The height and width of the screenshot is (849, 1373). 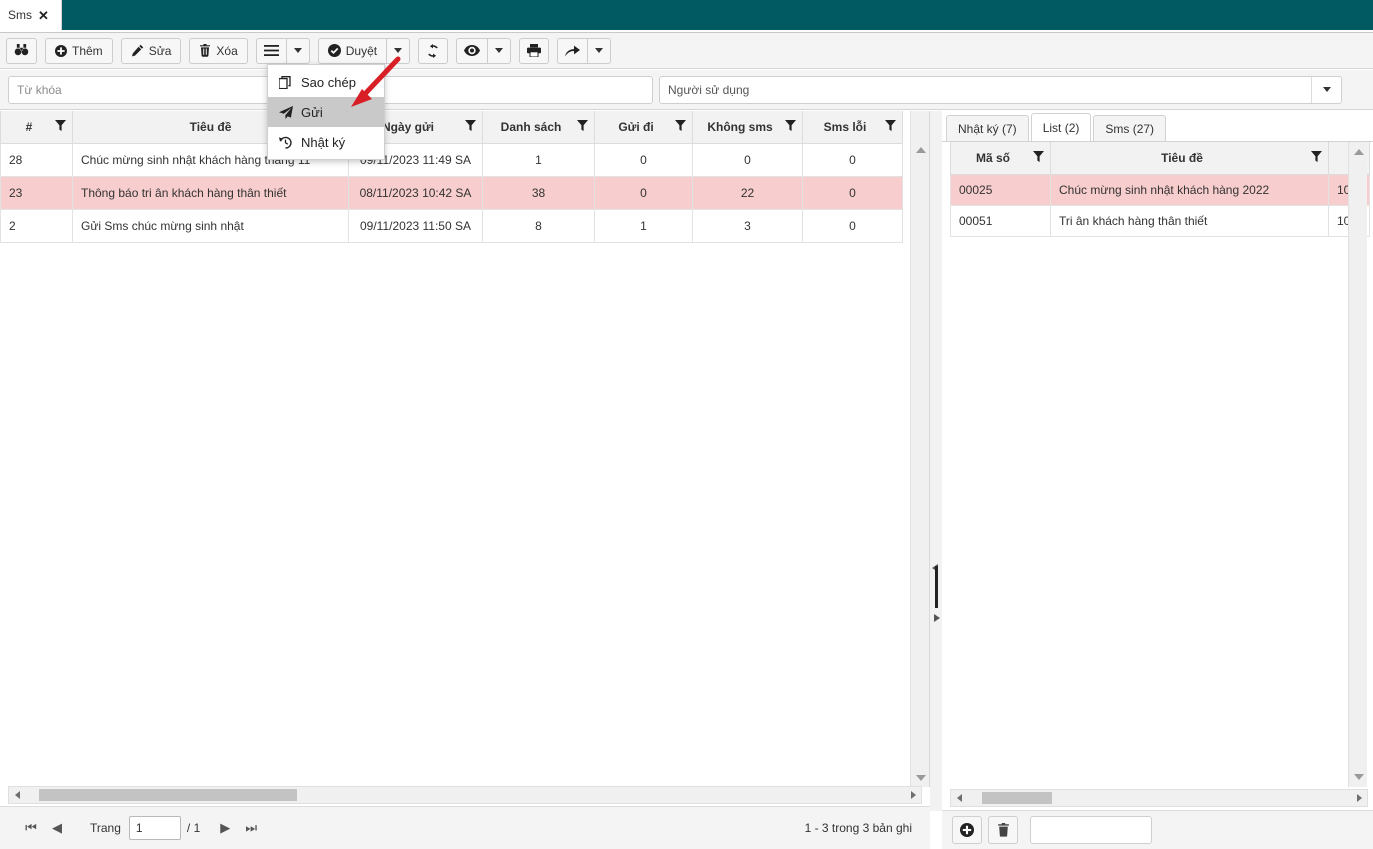 What do you see at coordinates (936, 587) in the screenshot?
I see `splitter-handle` at bounding box center [936, 587].